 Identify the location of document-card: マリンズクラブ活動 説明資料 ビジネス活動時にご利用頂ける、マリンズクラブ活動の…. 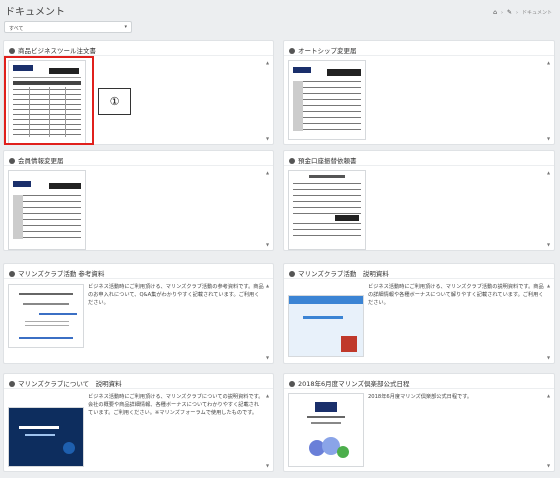
(419, 313).